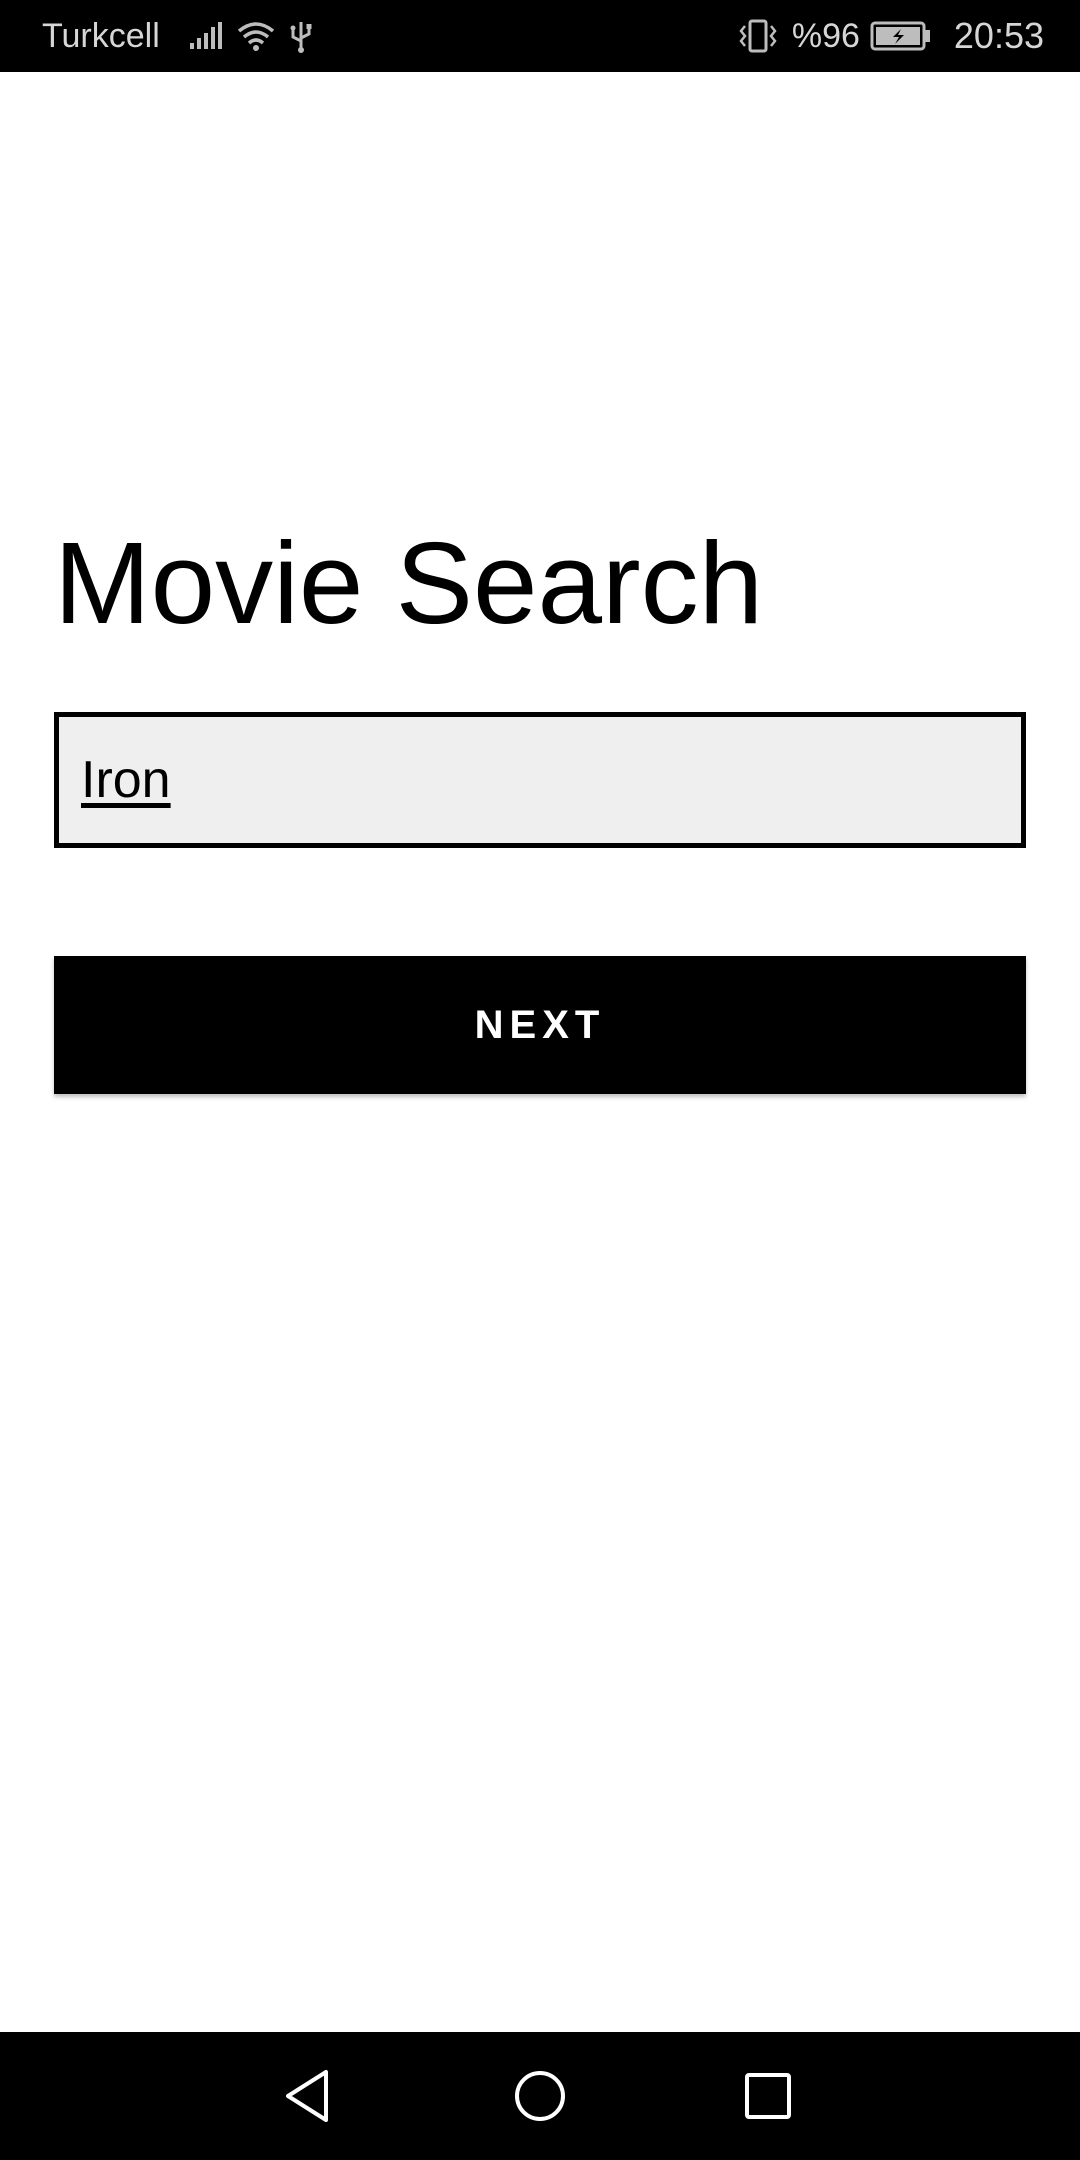 The width and height of the screenshot is (1080, 2160). I want to click on home-button, so click(540, 2096).